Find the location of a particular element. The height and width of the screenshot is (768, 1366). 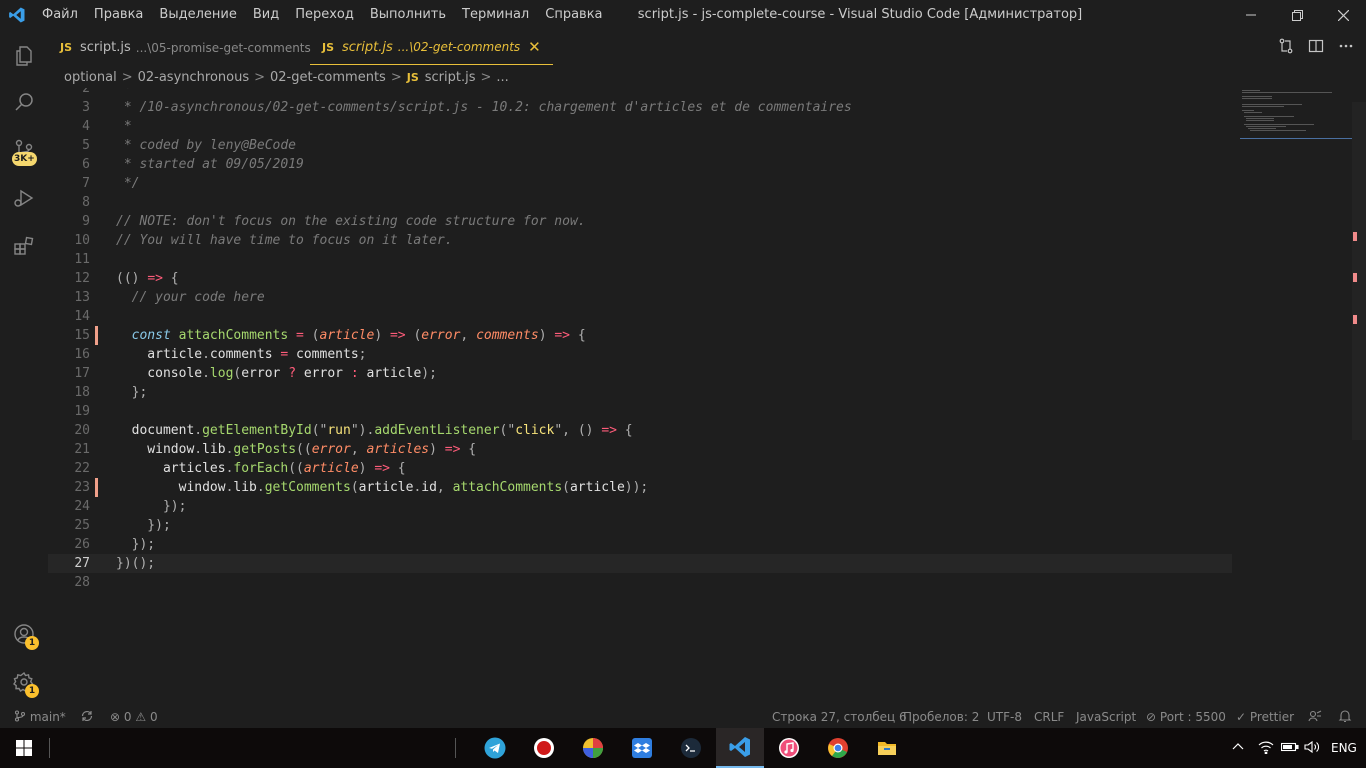

code-line: 2 * is located at coordinates (640, 93).